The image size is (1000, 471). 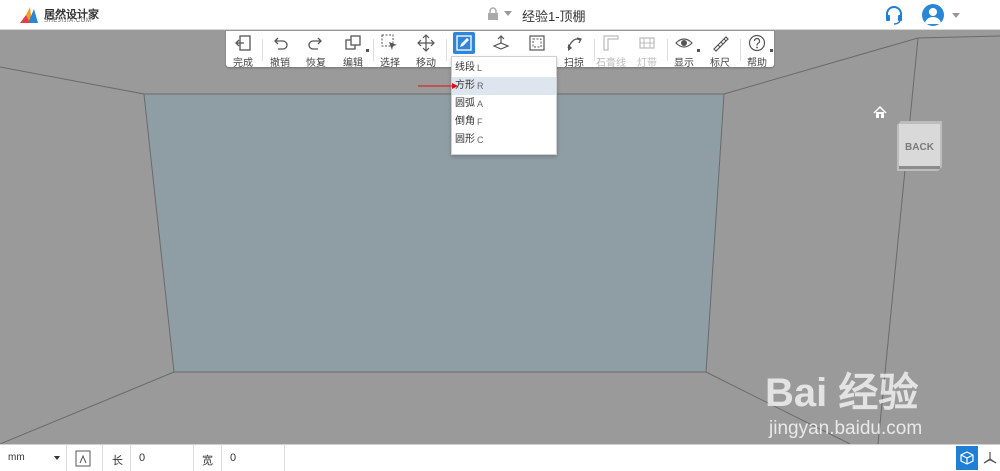 I want to click on menu-item-arc: 圆弧 A, so click(x=504, y=104).